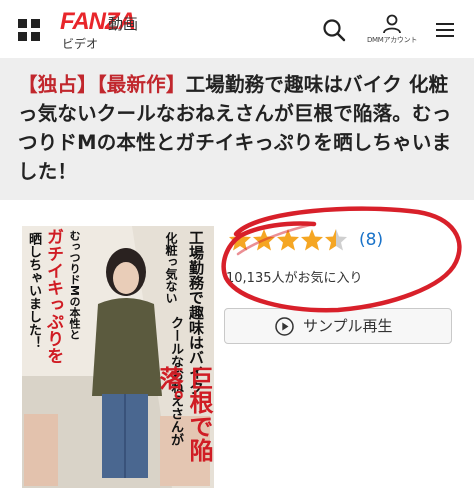 This screenshot has height=488, width=474. Describe the element at coordinates (392, 40) in the screenshot. I see `account-label: DMMアカウント` at that location.